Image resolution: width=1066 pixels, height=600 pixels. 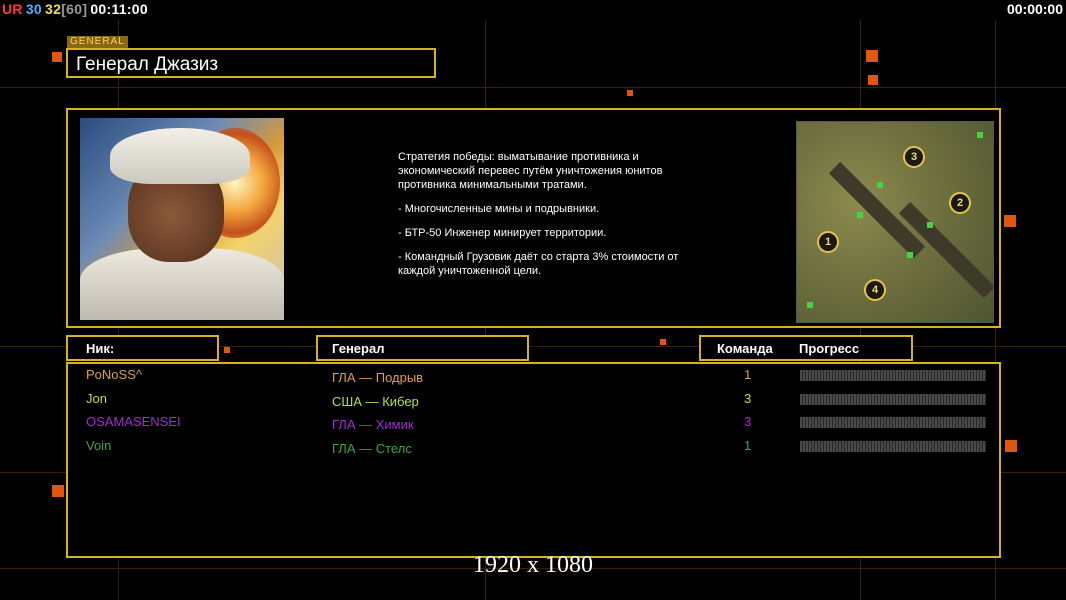 What do you see at coordinates (914, 157) in the screenshot?
I see `start-position-3: 3` at bounding box center [914, 157].